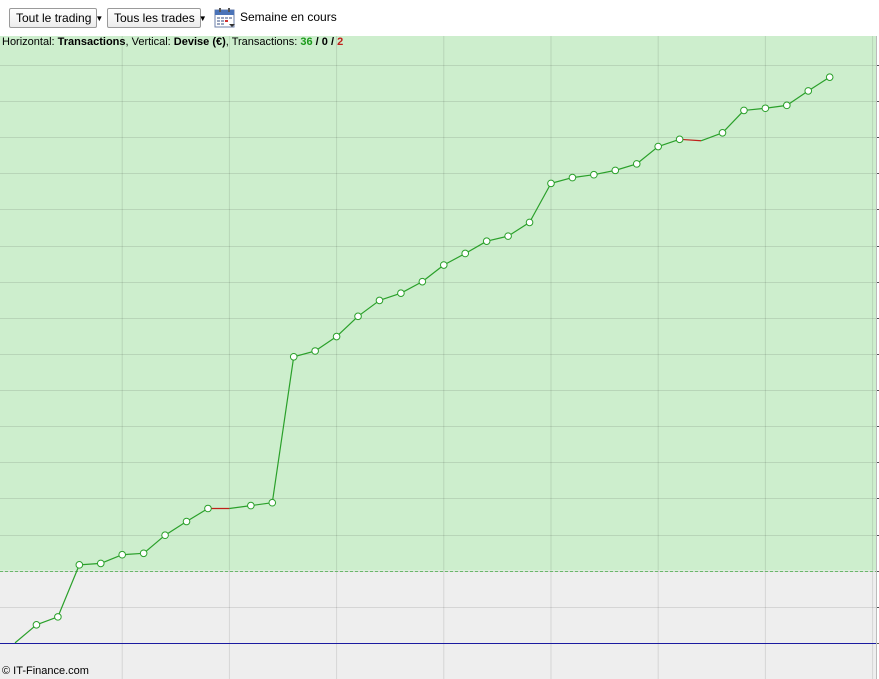 The width and height of the screenshot is (879, 679). I want to click on calendar-icon, so click(225, 18).